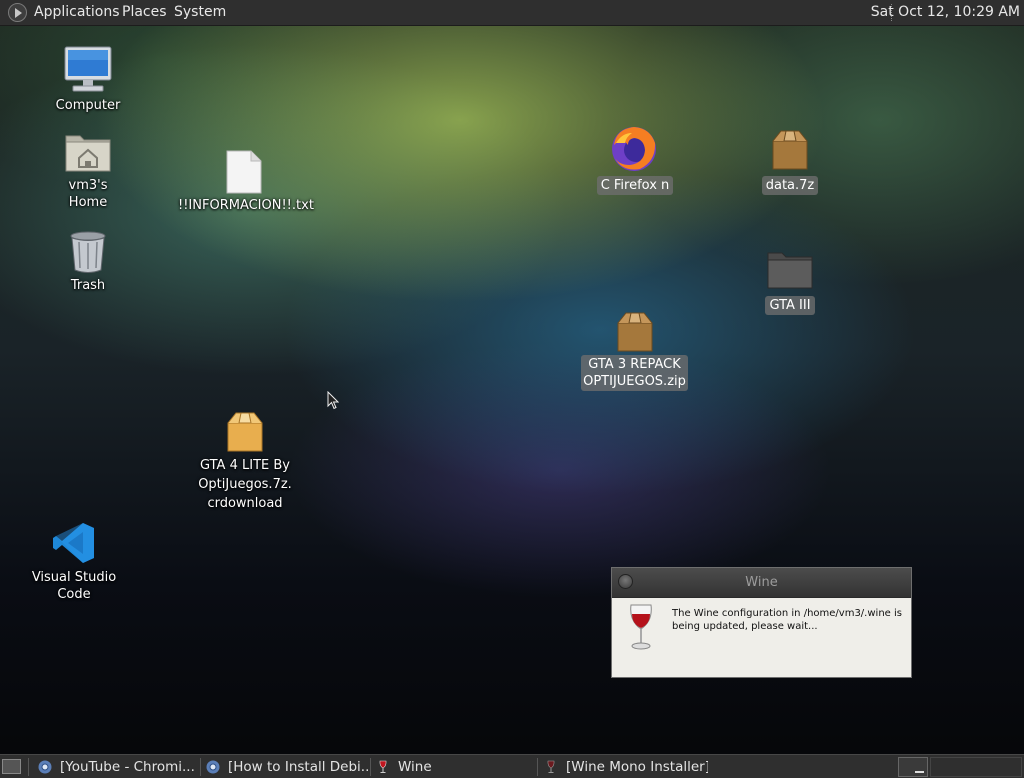 The image size is (1024, 778). What do you see at coordinates (88, 69) in the screenshot?
I see `computer-icon` at bounding box center [88, 69].